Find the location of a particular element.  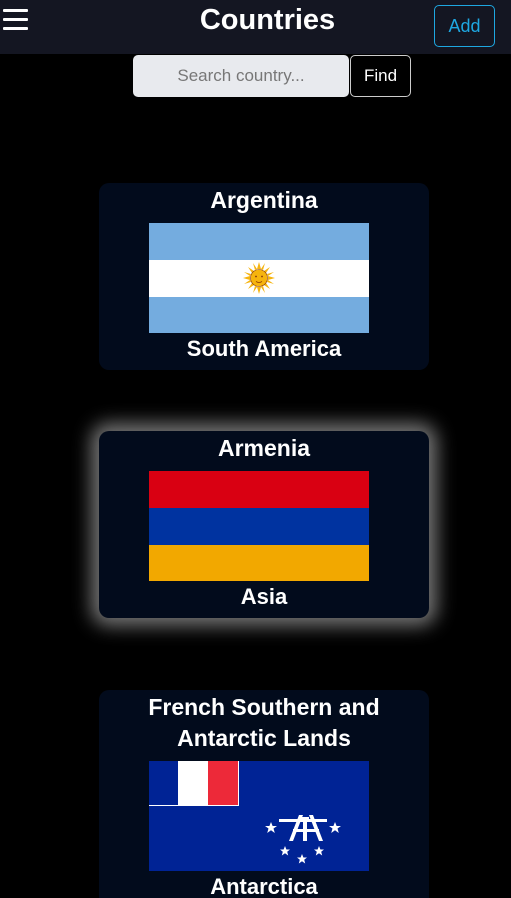

country-card-armenia: Armenia Asia is located at coordinates (264, 524).